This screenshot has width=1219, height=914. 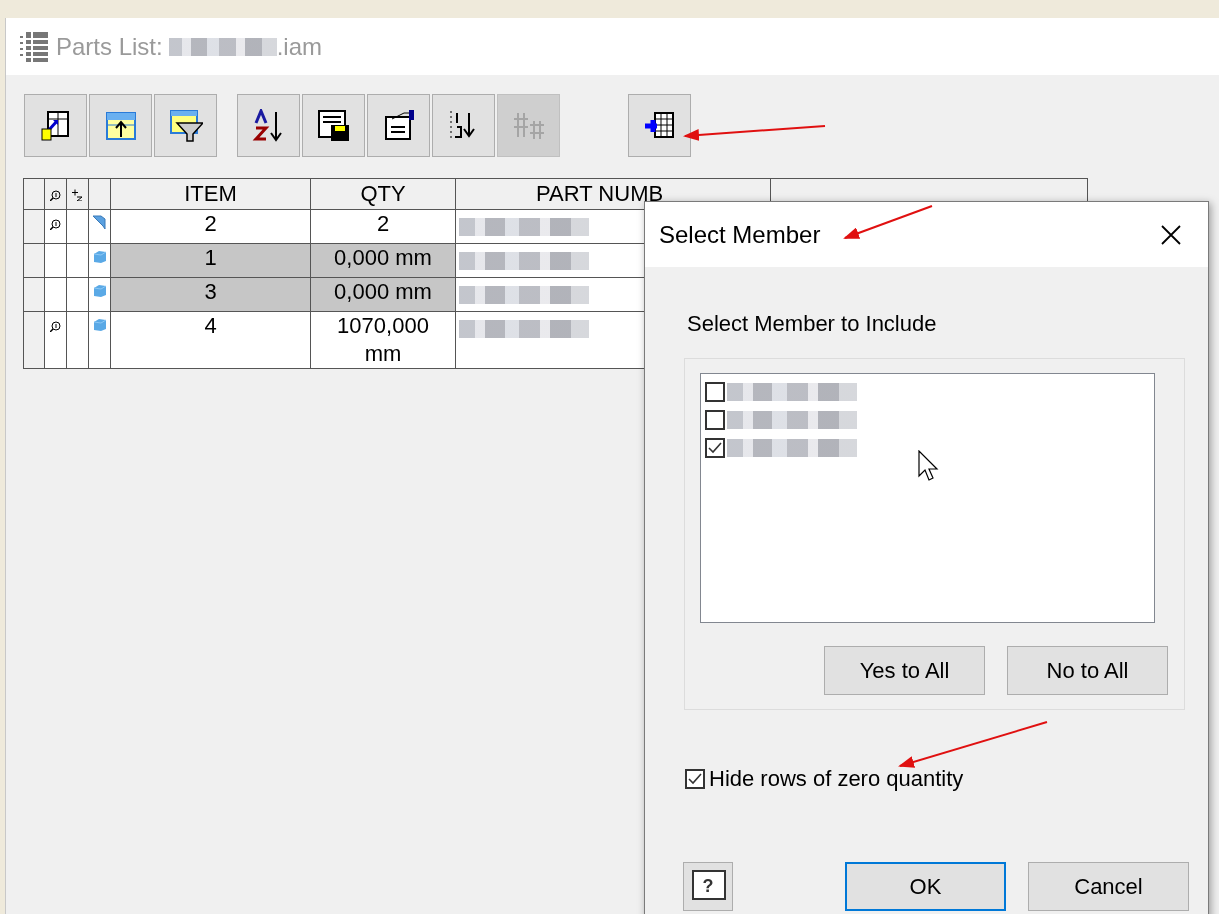 I want to click on item-number: 2, so click(x=210, y=224).